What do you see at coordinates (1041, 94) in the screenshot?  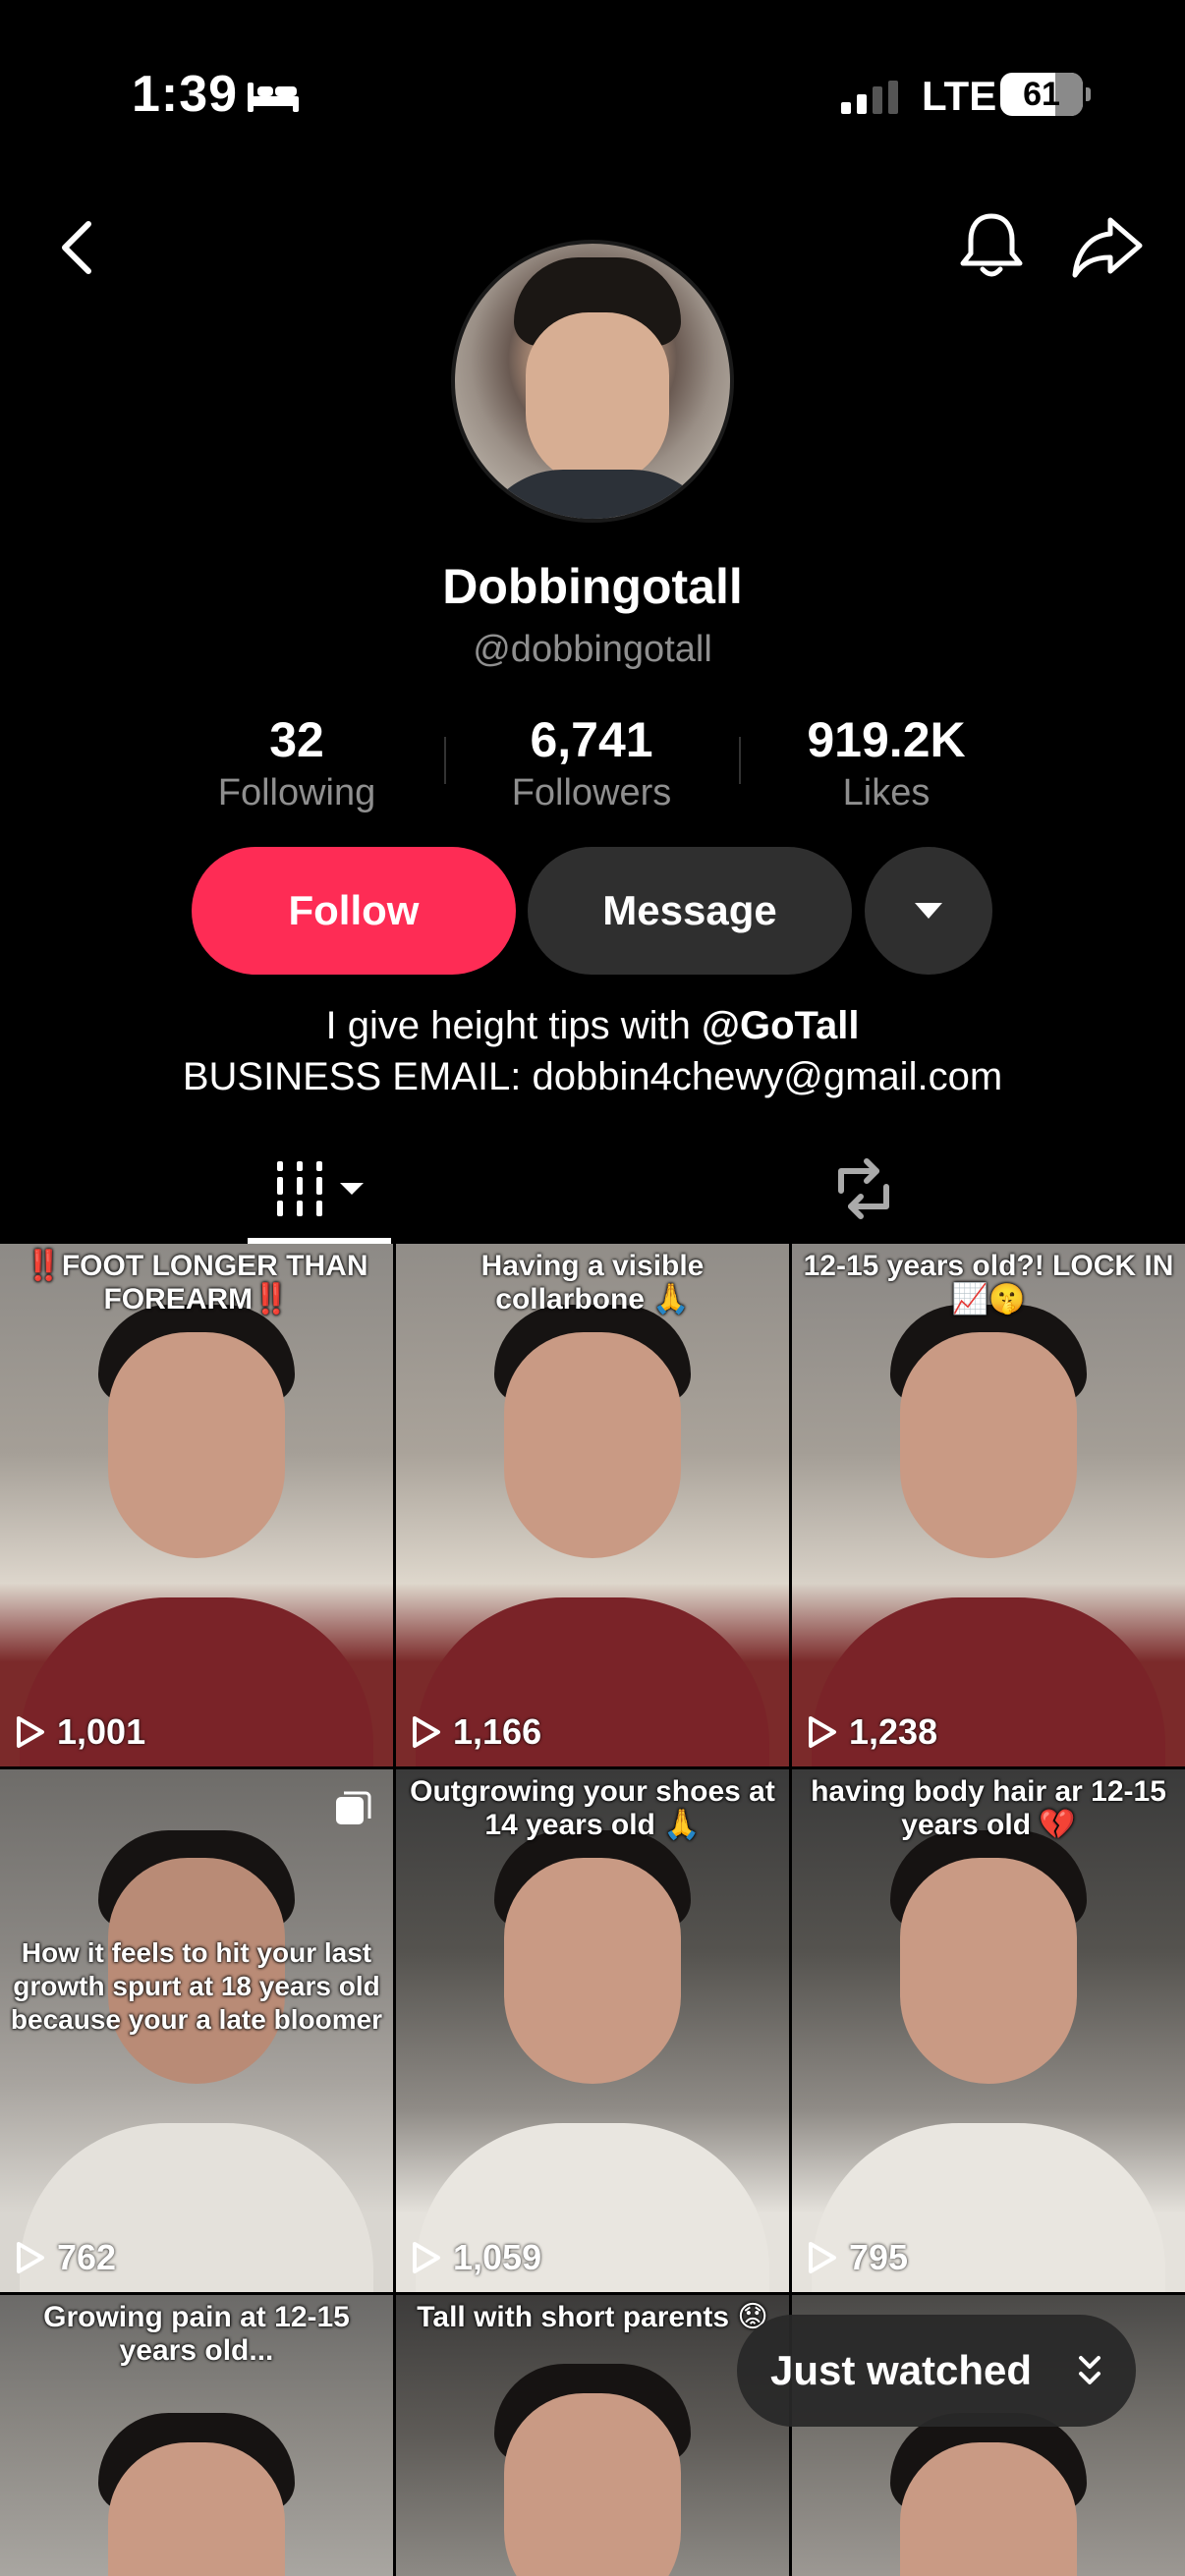 I see `battery-level: 61` at bounding box center [1041, 94].